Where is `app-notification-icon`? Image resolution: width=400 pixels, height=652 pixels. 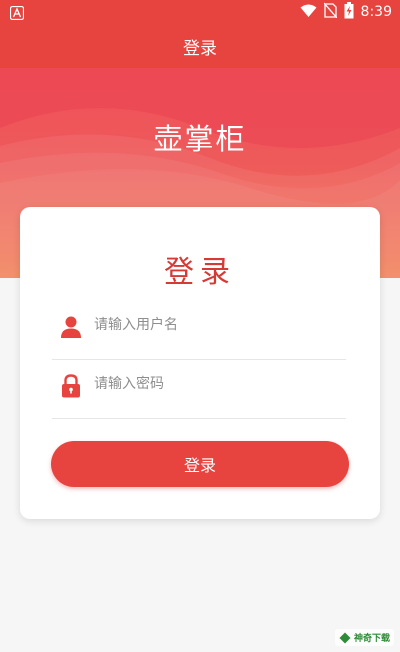 app-notification-icon is located at coordinates (17, 13).